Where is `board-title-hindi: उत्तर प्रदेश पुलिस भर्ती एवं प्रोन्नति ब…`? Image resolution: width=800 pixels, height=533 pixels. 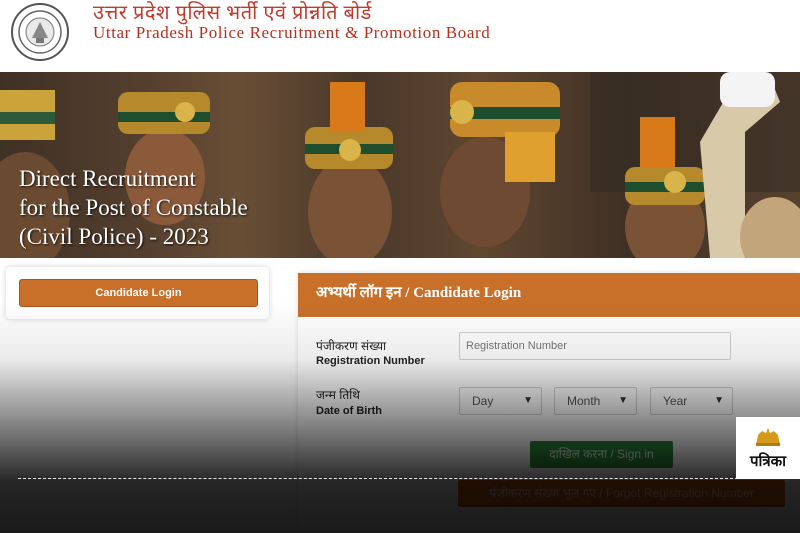
board-title-hindi: उत्तर प्रदेश पुलिस भर्ती एवं प्रोन्नति ब… is located at coordinates (232, 13).